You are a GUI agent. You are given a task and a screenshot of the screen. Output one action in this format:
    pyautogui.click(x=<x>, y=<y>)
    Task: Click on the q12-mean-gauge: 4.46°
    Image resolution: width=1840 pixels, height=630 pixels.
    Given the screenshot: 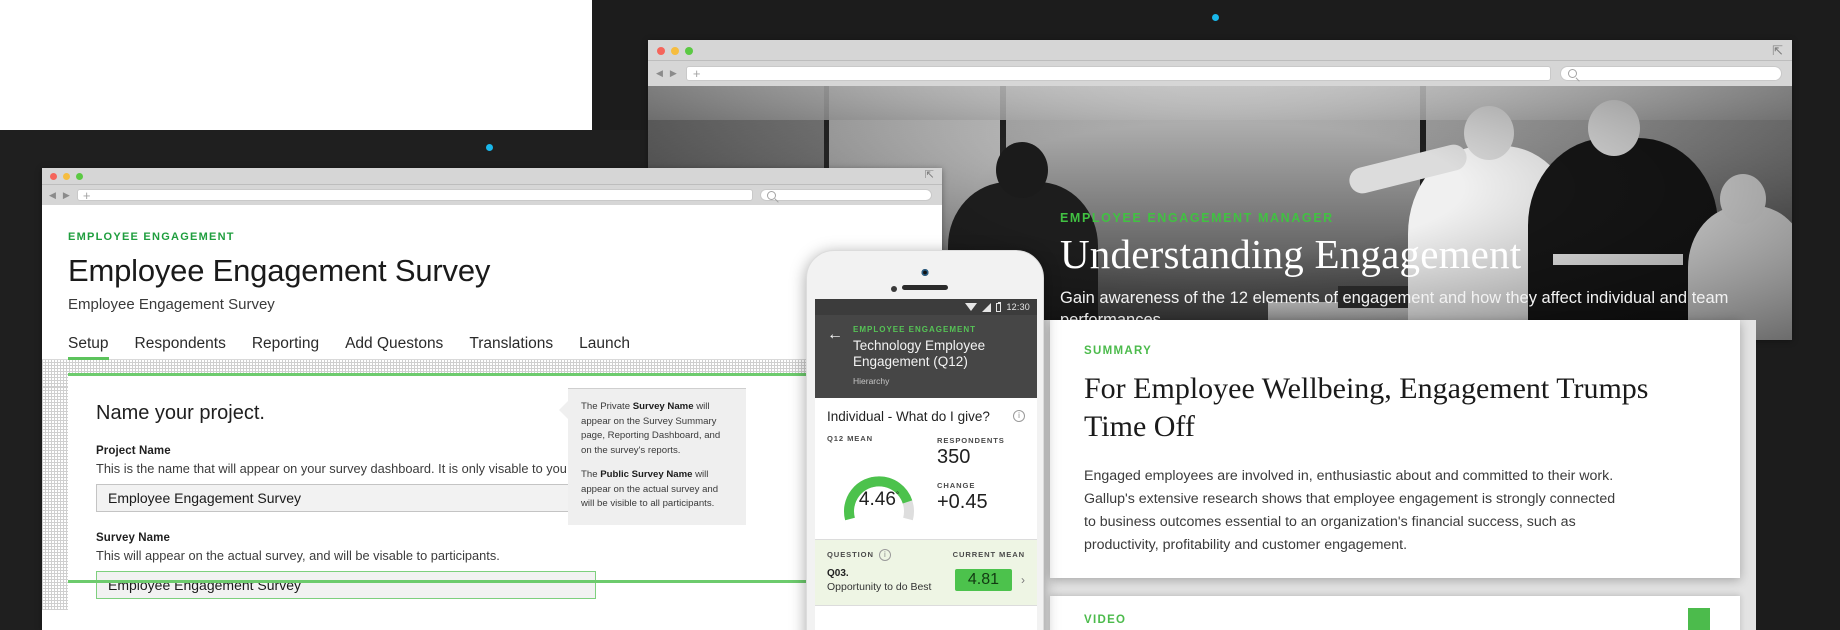 What is the action you would take?
    pyautogui.click(x=879, y=488)
    